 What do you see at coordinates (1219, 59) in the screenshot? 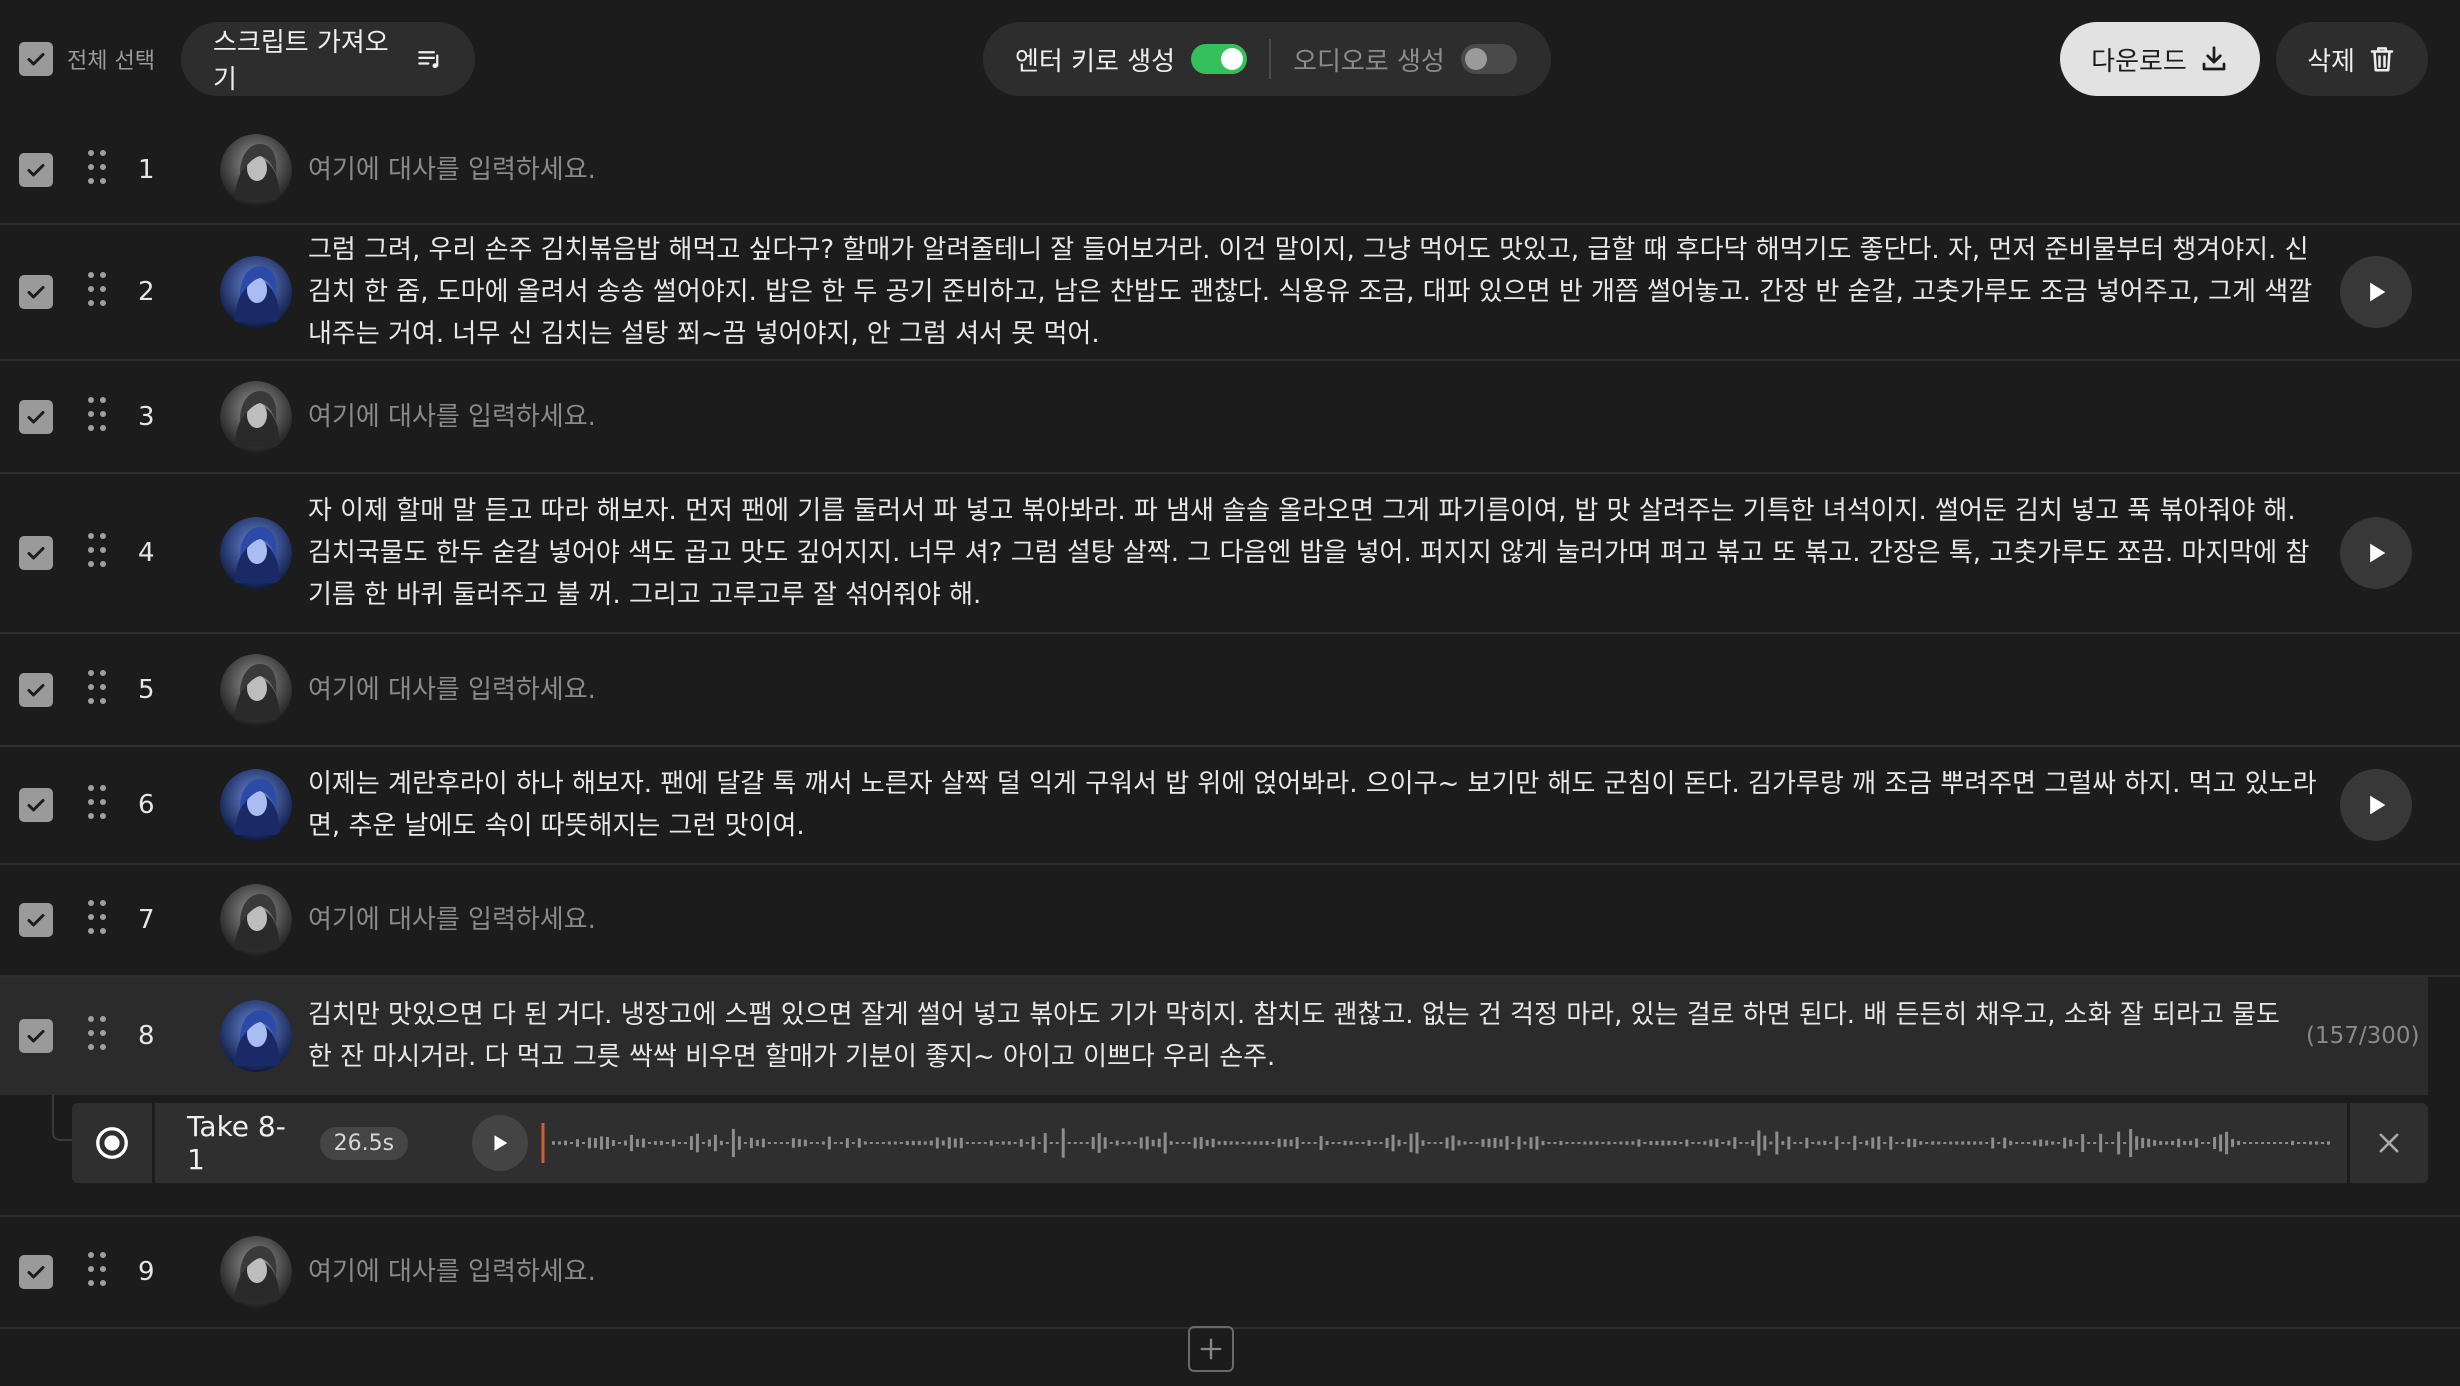
I see `enter-generate-toggle` at bounding box center [1219, 59].